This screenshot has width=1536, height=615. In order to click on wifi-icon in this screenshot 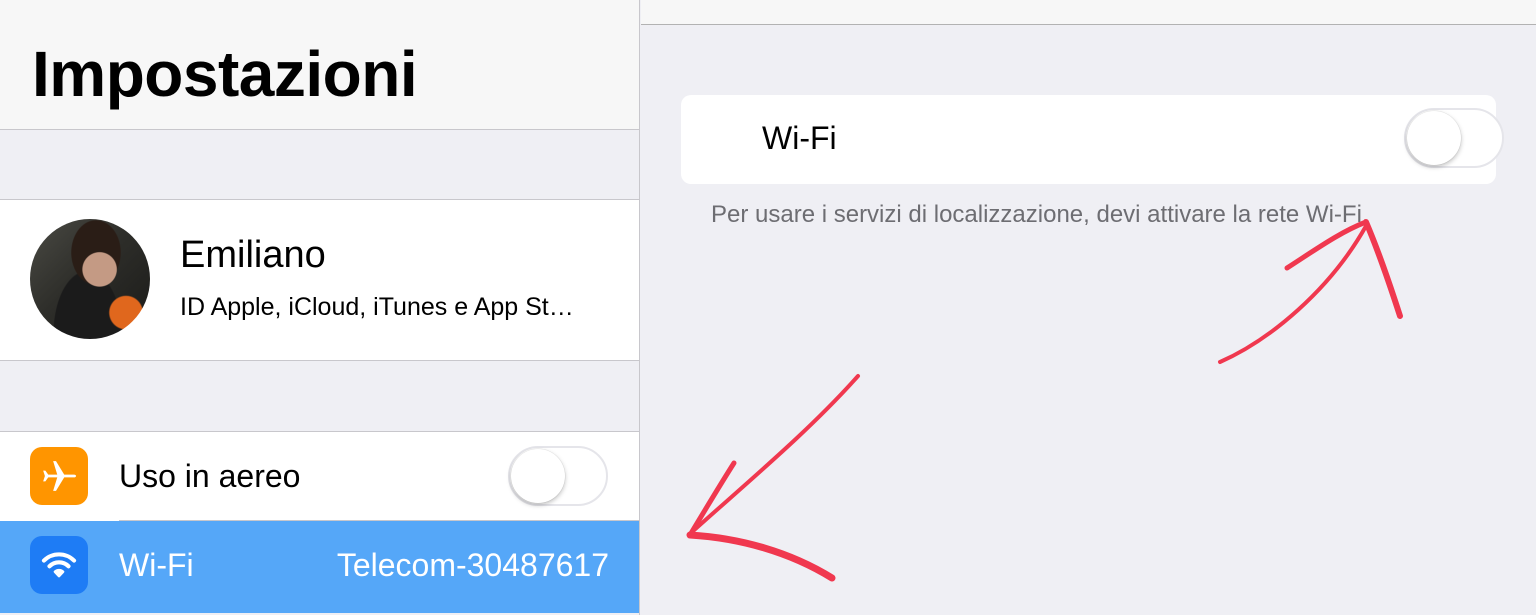, I will do `click(59, 565)`.